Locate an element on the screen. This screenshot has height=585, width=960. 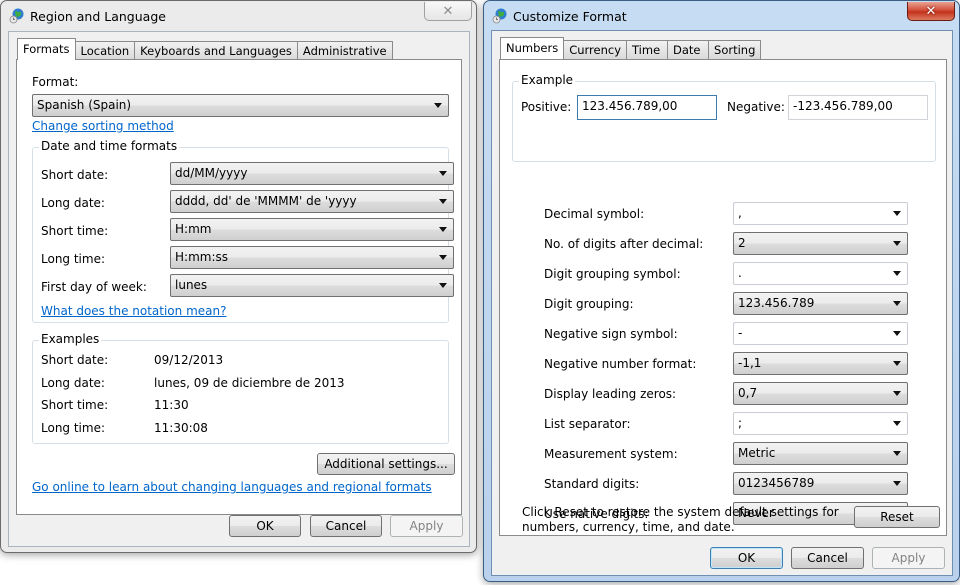
short-date-value: dd/MM/yyyy is located at coordinates (211, 173).